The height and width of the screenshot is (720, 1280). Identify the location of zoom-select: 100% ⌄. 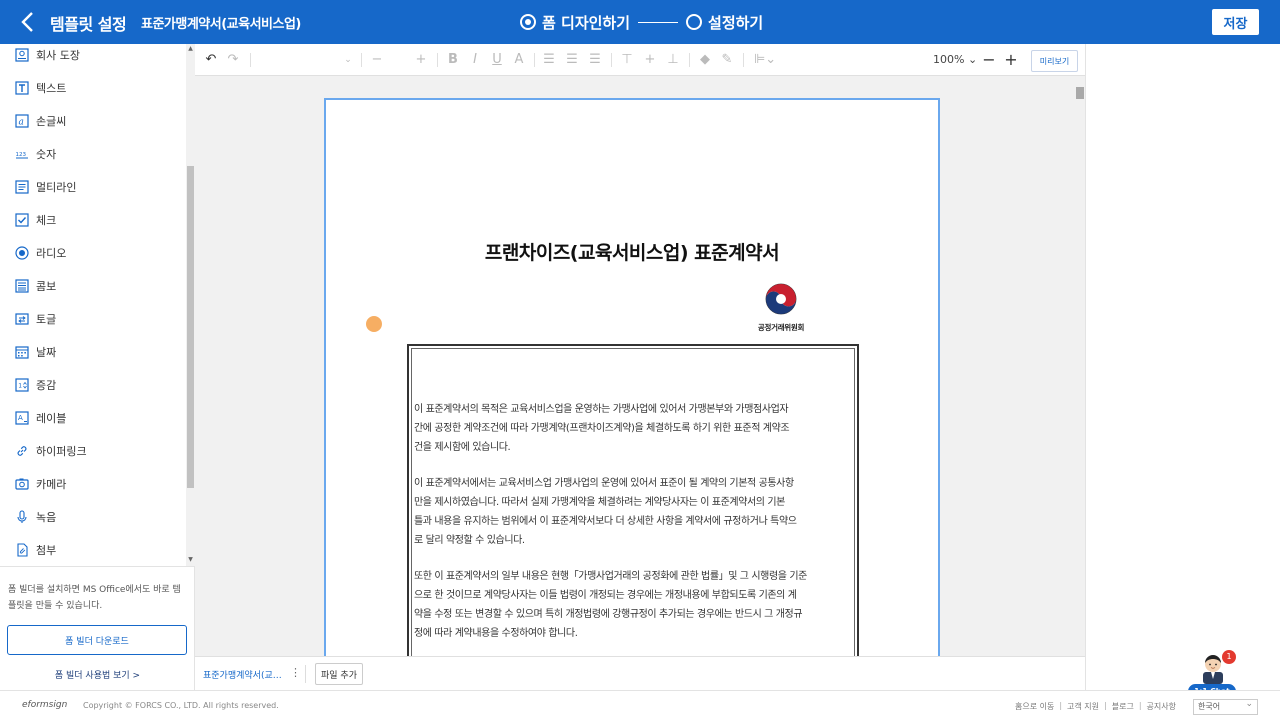
(955, 59).